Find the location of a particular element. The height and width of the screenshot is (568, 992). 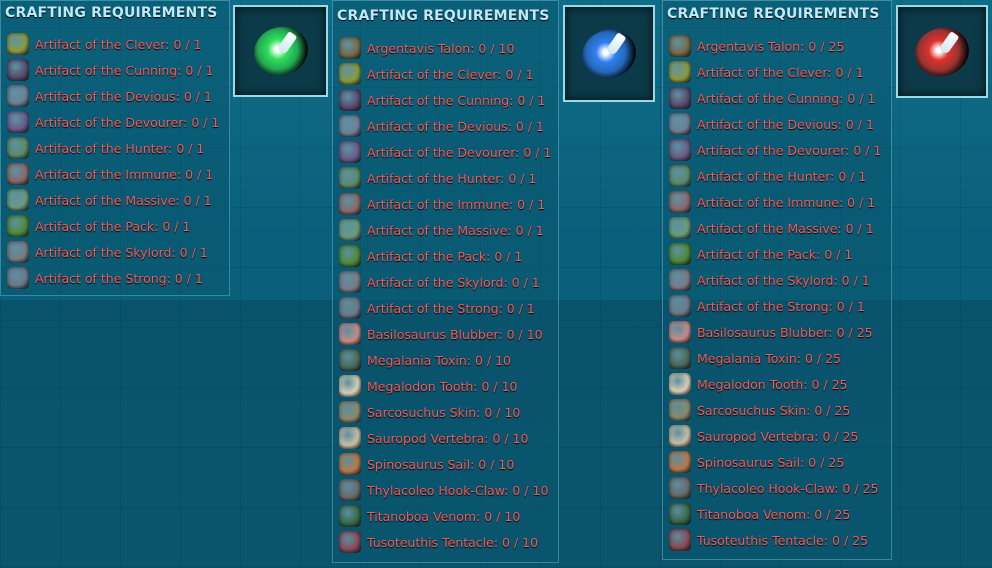

requirement-item: Megalodon Tooth: 0 / 25 is located at coordinates (777, 384).